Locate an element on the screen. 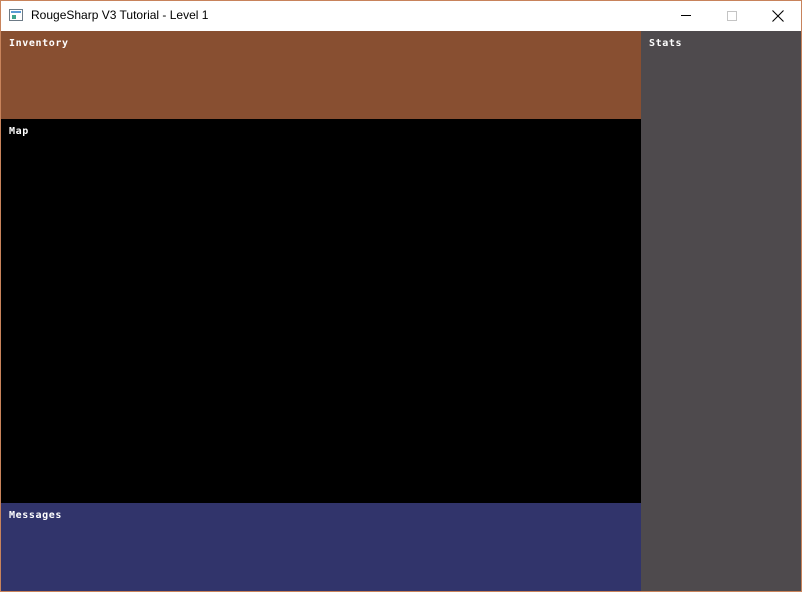  minimize-button is located at coordinates (686, 16).